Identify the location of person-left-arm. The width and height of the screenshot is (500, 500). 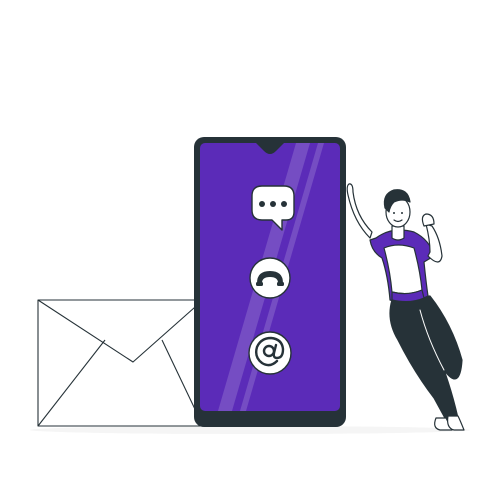
(359, 211).